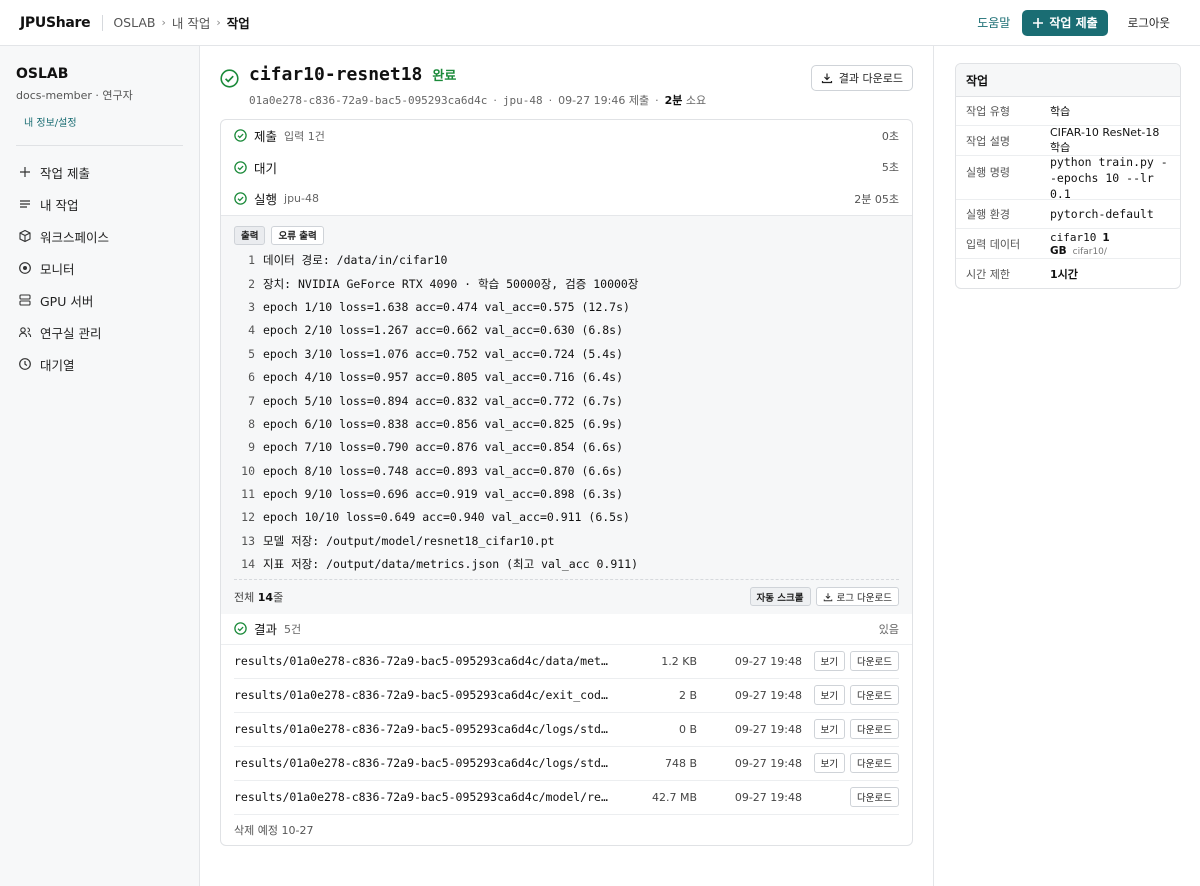  What do you see at coordinates (888, 629) in the screenshot?
I see `results-state: 있음` at bounding box center [888, 629].